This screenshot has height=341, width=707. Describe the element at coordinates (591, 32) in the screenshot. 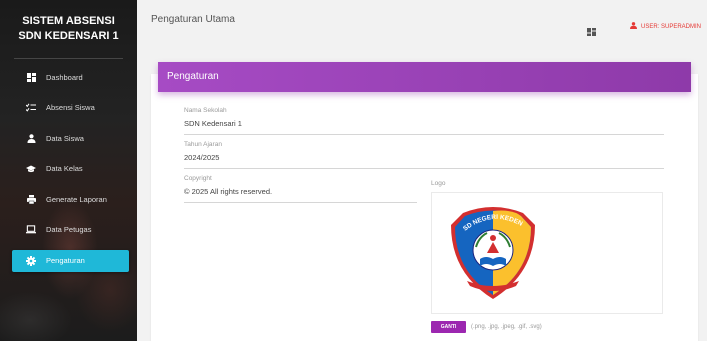

I see `apps-grid-icon` at that location.